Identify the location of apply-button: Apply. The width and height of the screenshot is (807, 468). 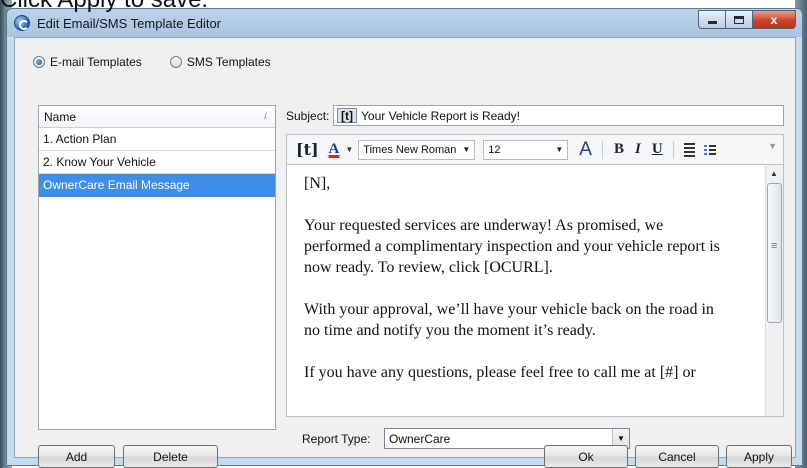
(759, 456).